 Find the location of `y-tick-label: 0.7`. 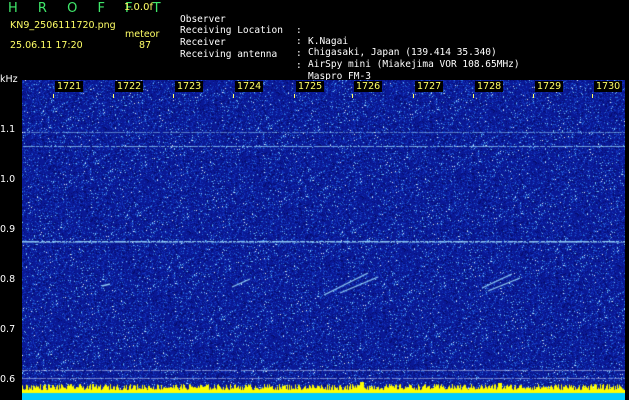

y-tick-label: 0.7 is located at coordinates (8, 329).